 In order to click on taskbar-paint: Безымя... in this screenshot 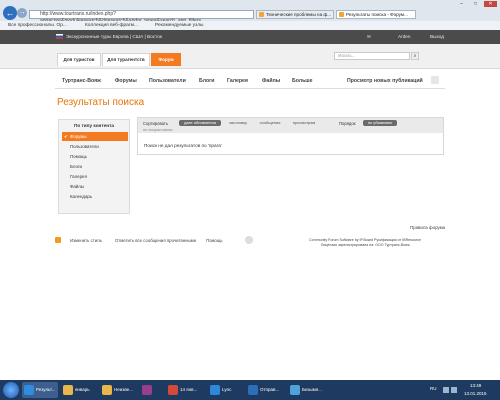, I will do `click(307, 390)`.